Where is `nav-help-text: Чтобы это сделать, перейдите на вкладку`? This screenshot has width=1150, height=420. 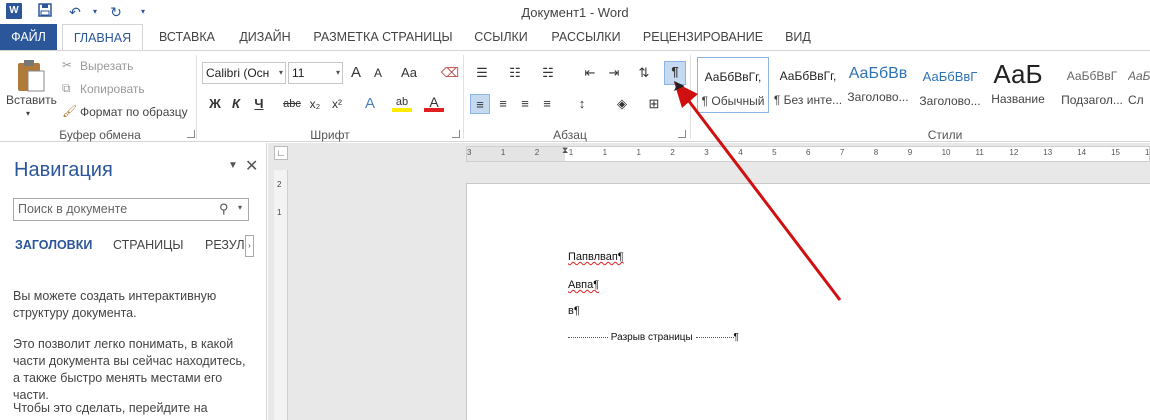 nav-help-text: Чтобы это сделать, перейдите на вкладку is located at coordinates (110, 410).